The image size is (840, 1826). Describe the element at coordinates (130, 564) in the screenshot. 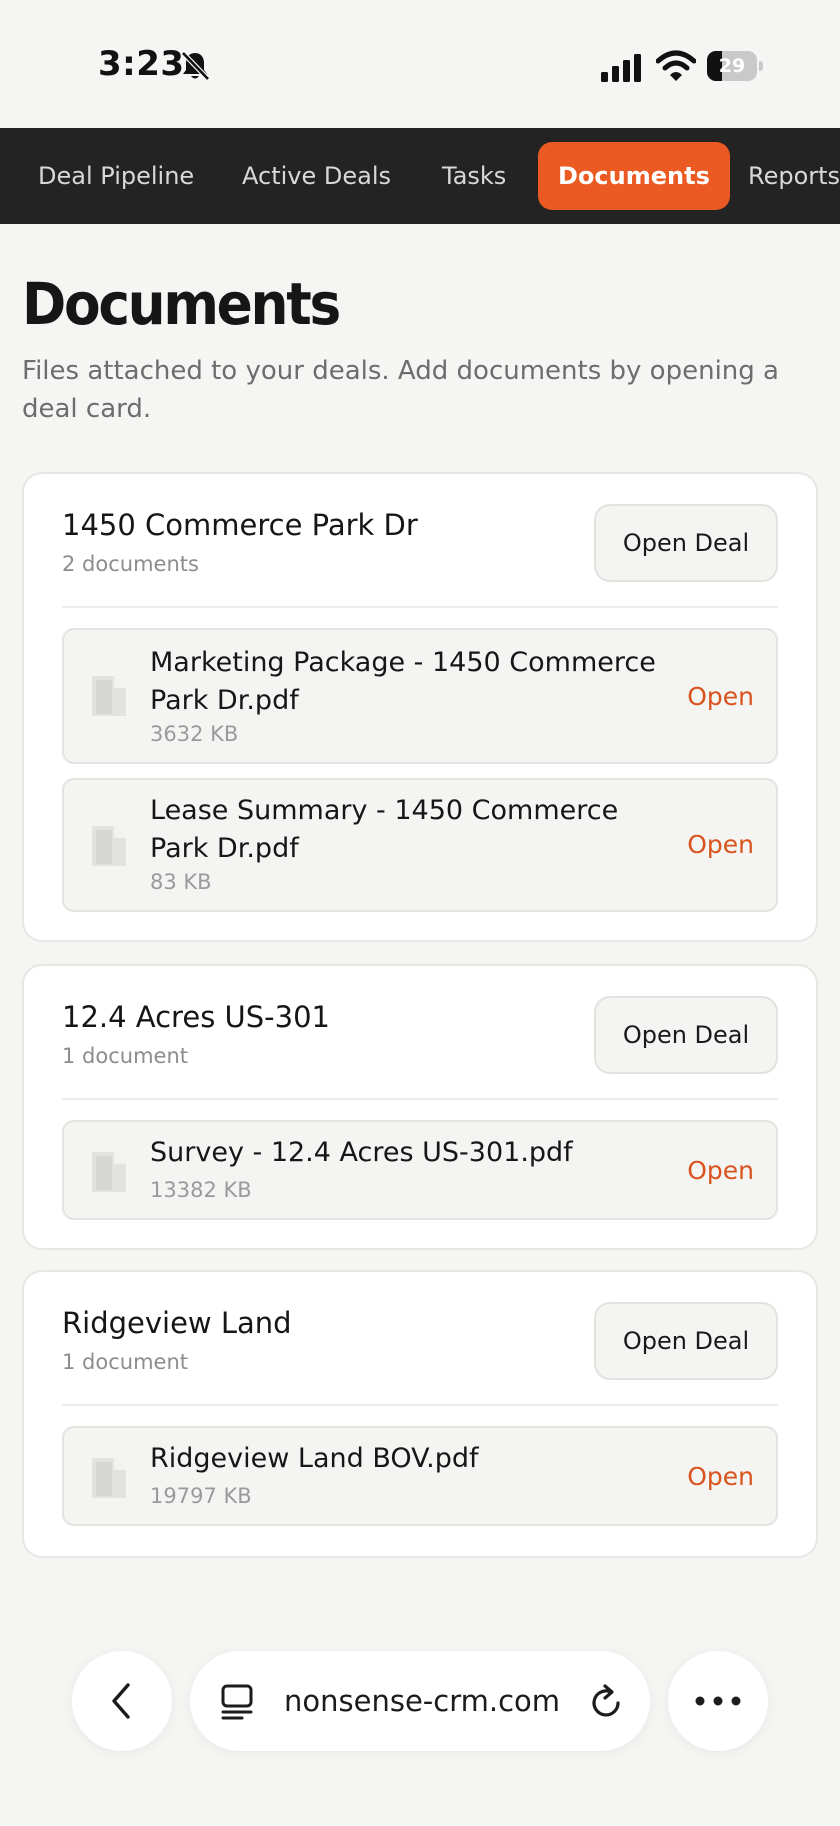

I see `deal-document-count: 2 documents` at that location.